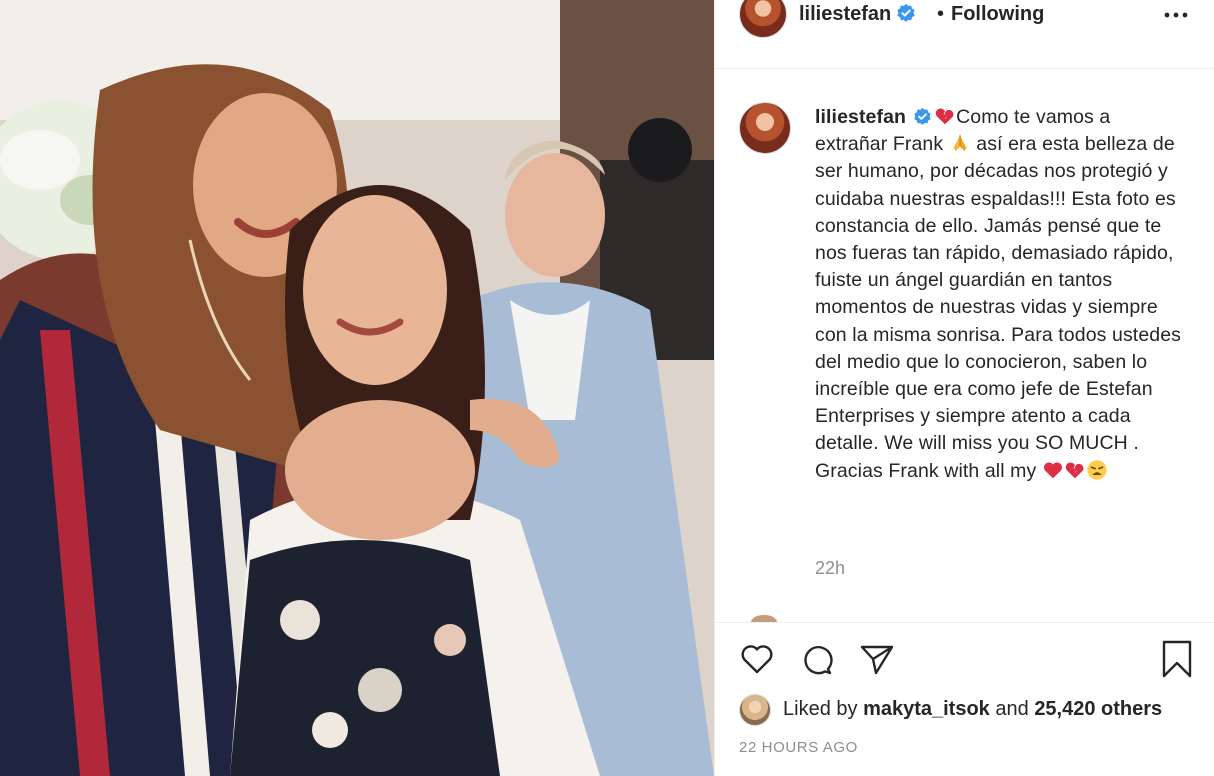 Image resolution: width=1214 pixels, height=776 pixels. Describe the element at coordinates (764, 618) in the screenshot. I see `next-comment-avatar` at that location.